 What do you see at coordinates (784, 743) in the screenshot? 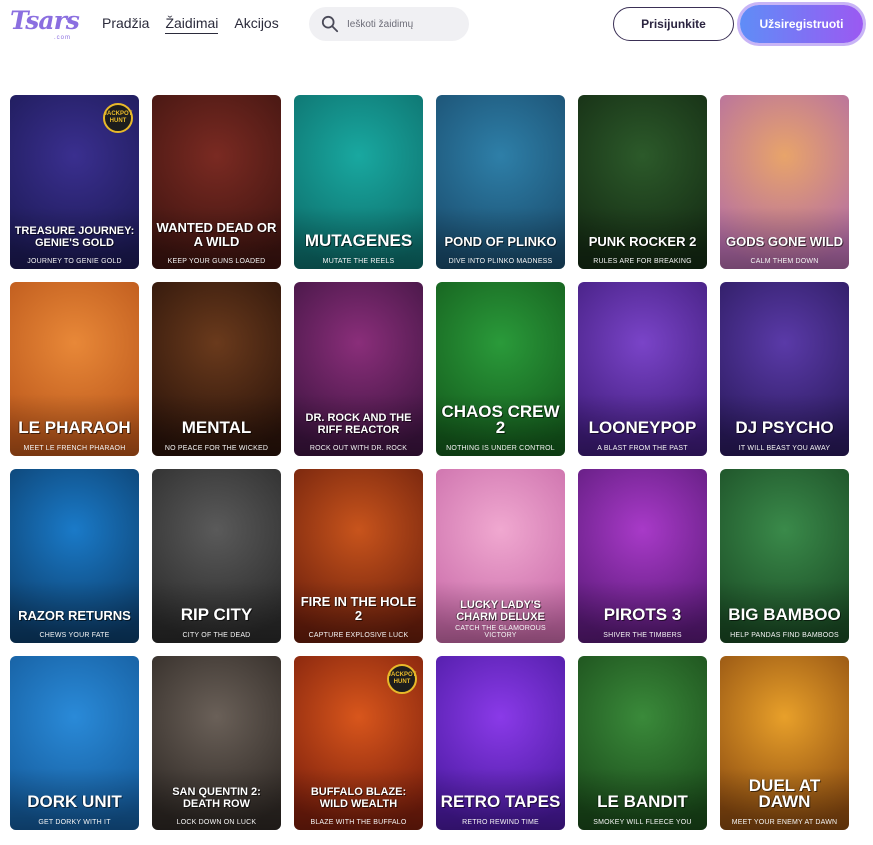
I see `game-card: Duel at Dawn Meet your enemy at dawn` at bounding box center [784, 743].